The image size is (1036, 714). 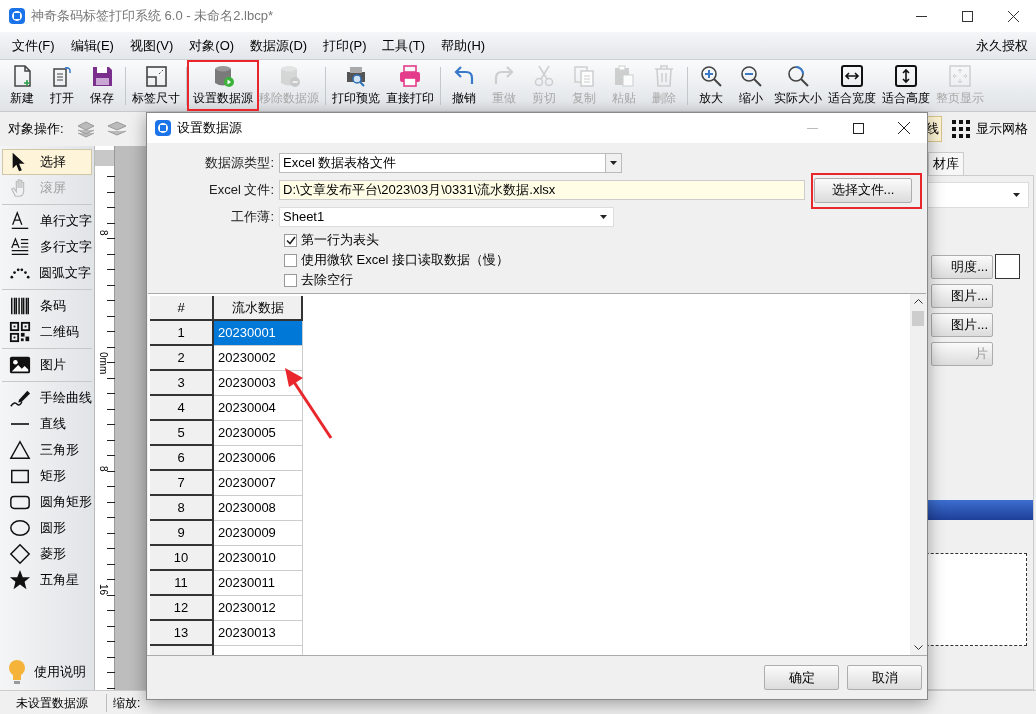 I want to click on tool-button: 图片, so click(x=47, y=365).